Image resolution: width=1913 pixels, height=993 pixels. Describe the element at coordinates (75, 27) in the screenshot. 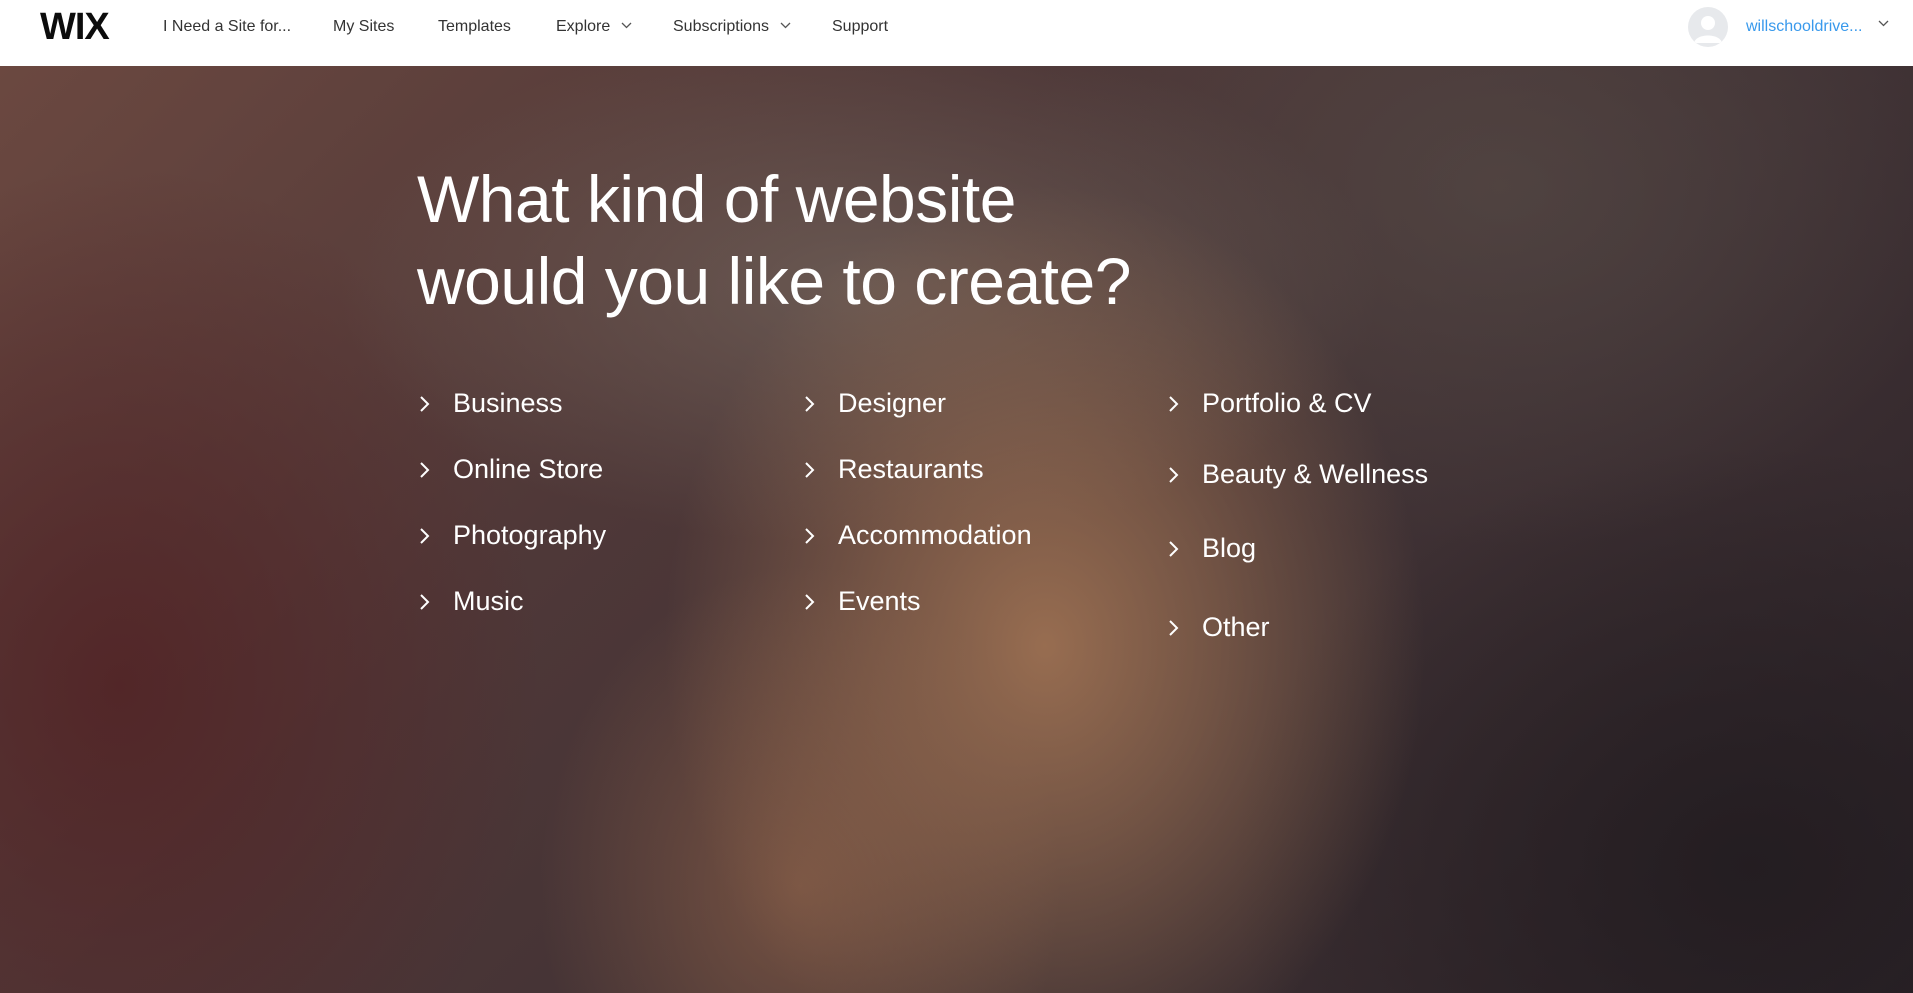

I see `wix-logo: WIX` at that location.